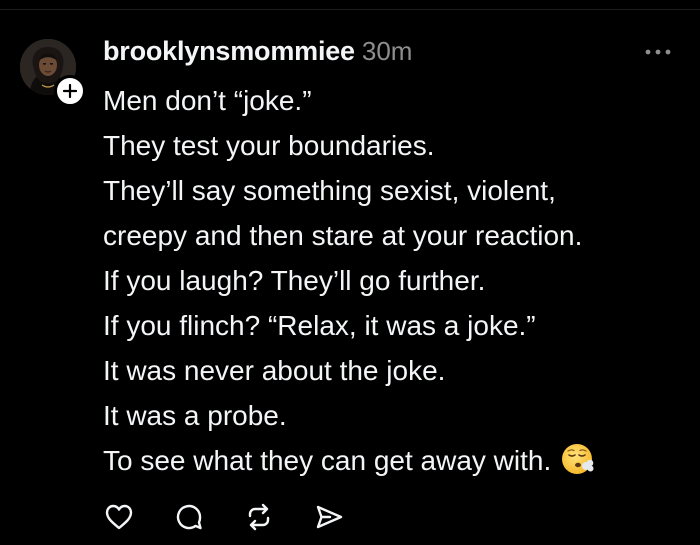 The height and width of the screenshot is (545, 700). I want to click on post-line: Men don’t “joke.”, so click(207, 100).